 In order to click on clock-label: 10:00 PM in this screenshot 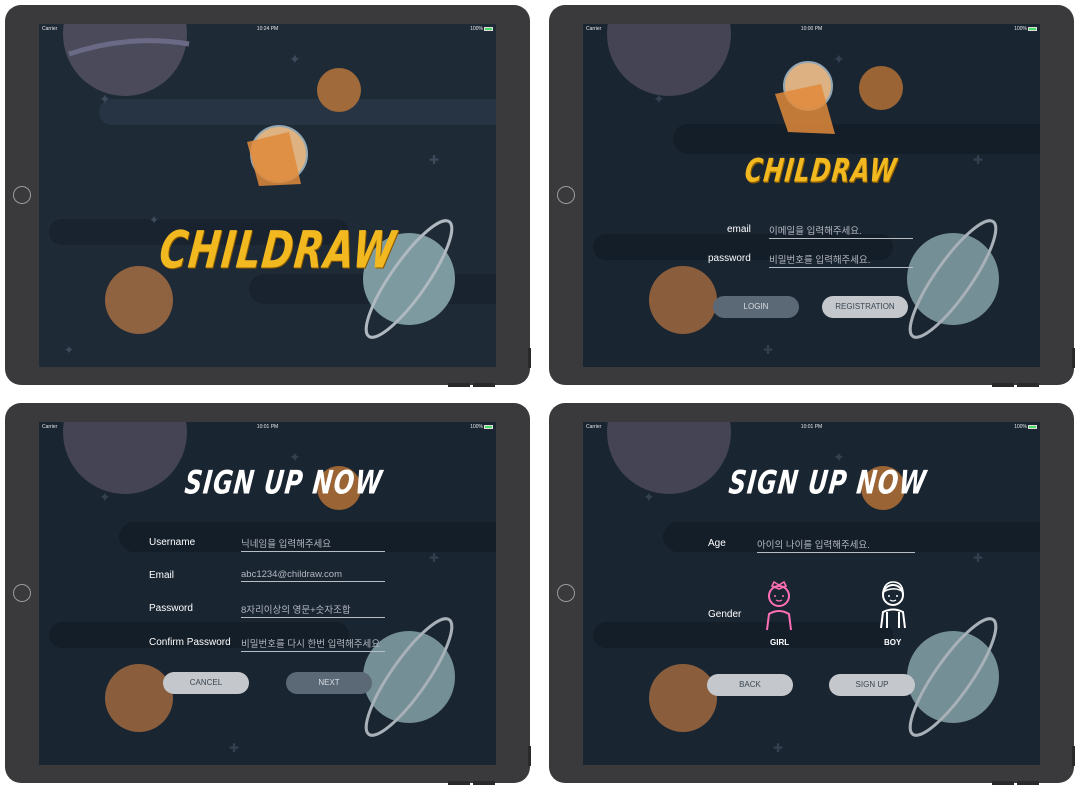, I will do `click(811, 29)`.